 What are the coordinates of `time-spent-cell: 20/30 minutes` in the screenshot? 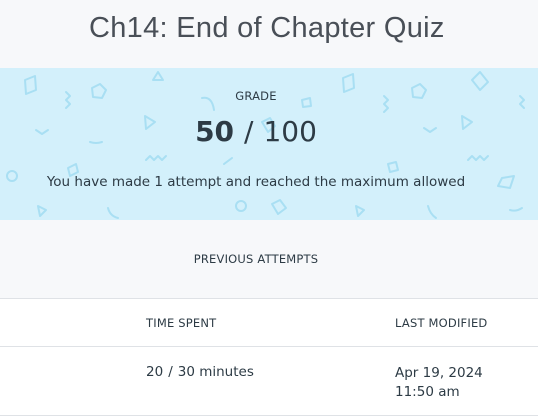 It's located at (200, 372).